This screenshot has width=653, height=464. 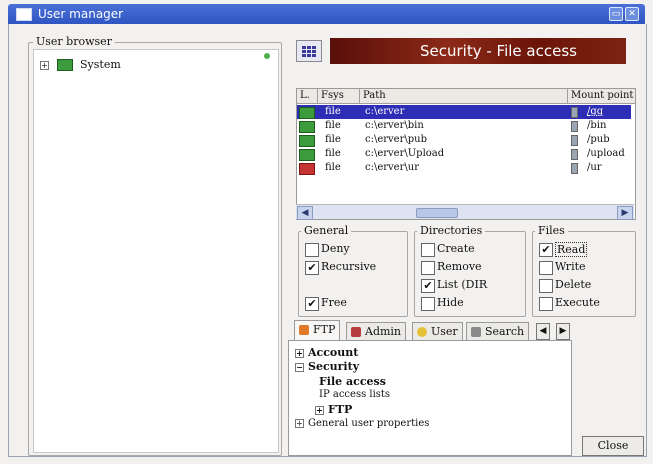 I want to click on nav-item-label: IP access lists, so click(x=355, y=394).